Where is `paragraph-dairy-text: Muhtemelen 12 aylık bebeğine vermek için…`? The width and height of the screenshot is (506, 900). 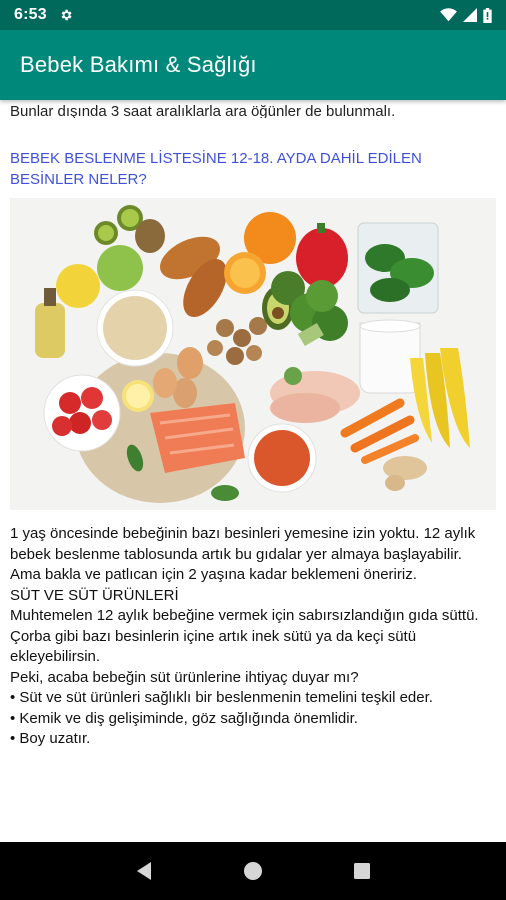
paragraph-dairy-text: Muhtemelen 12 aylık bebeğine vermek için… is located at coordinates (244, 636).